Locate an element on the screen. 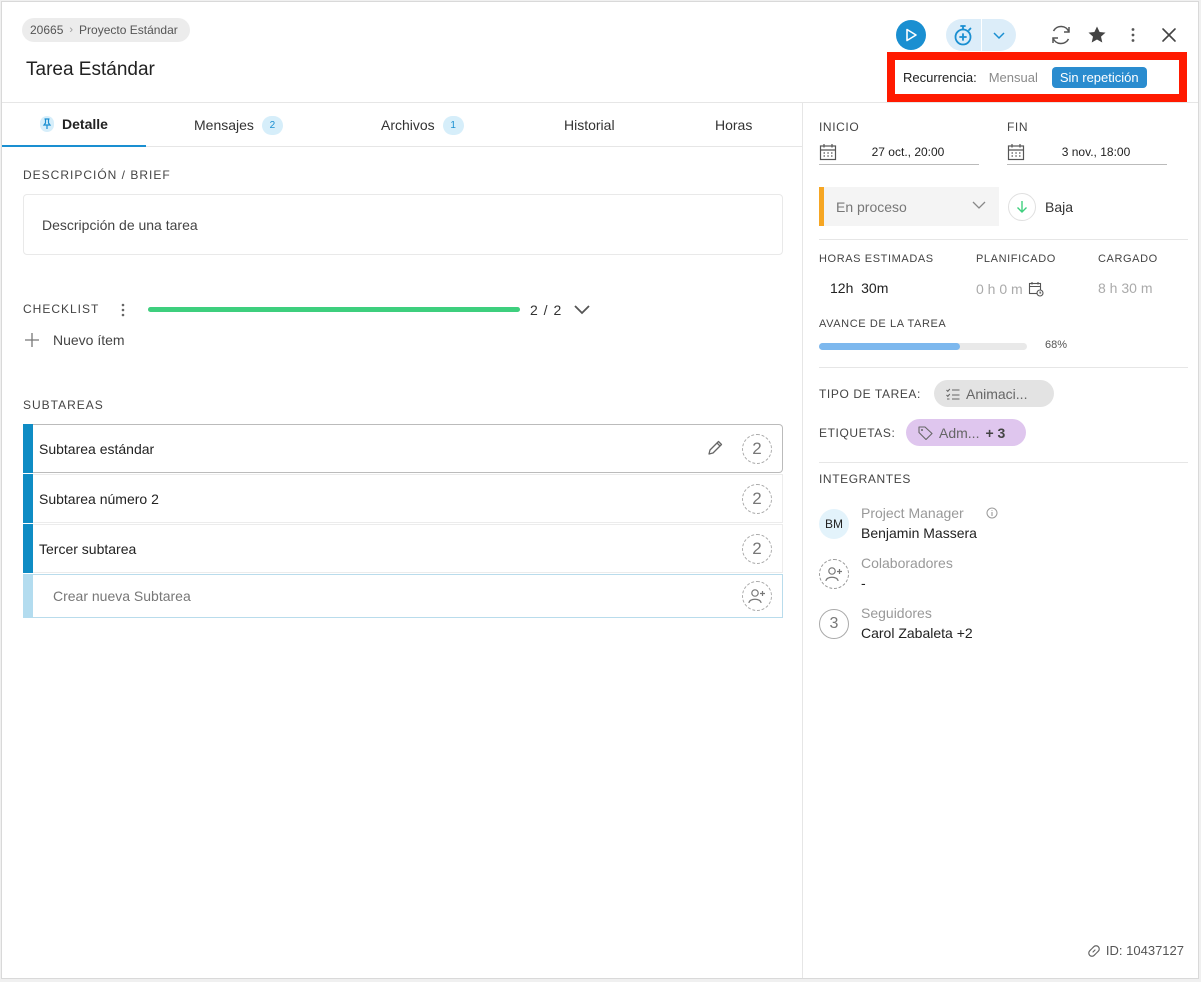  tab-label: Archivos is located at coordinates (408, 125).